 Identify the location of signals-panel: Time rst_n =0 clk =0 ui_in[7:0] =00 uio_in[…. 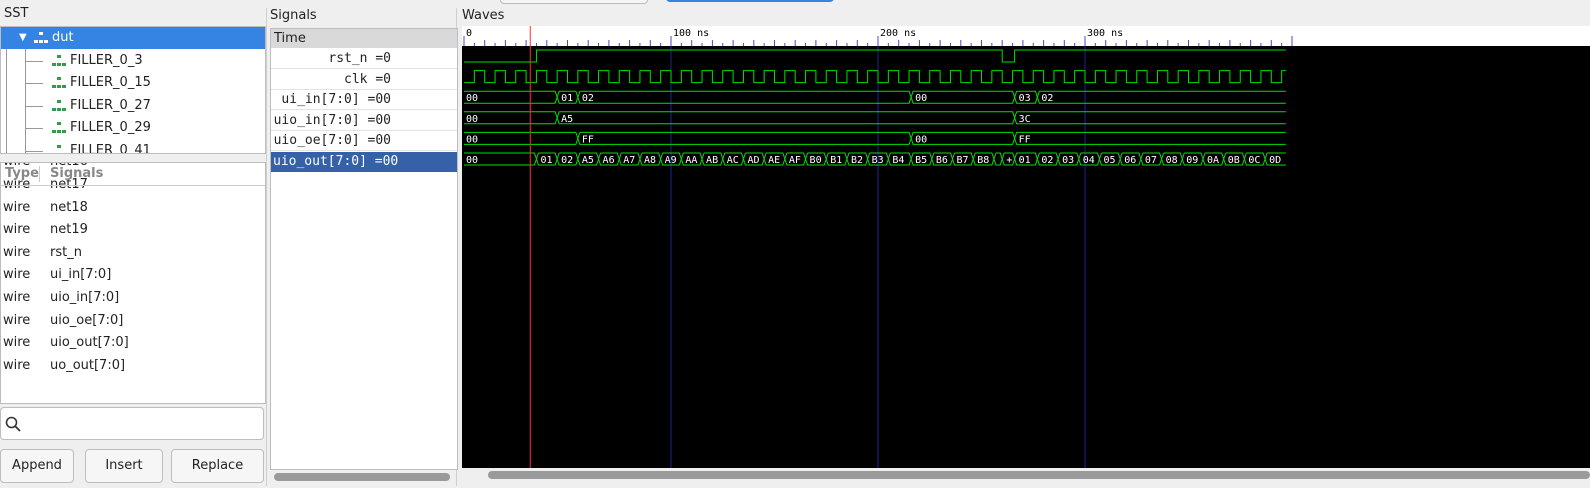
(364, 254).